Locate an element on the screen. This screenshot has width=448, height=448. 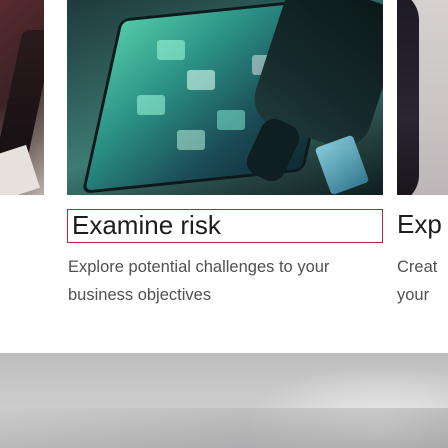
next-card-description-line: Creat is located at coordinates (417, 267).